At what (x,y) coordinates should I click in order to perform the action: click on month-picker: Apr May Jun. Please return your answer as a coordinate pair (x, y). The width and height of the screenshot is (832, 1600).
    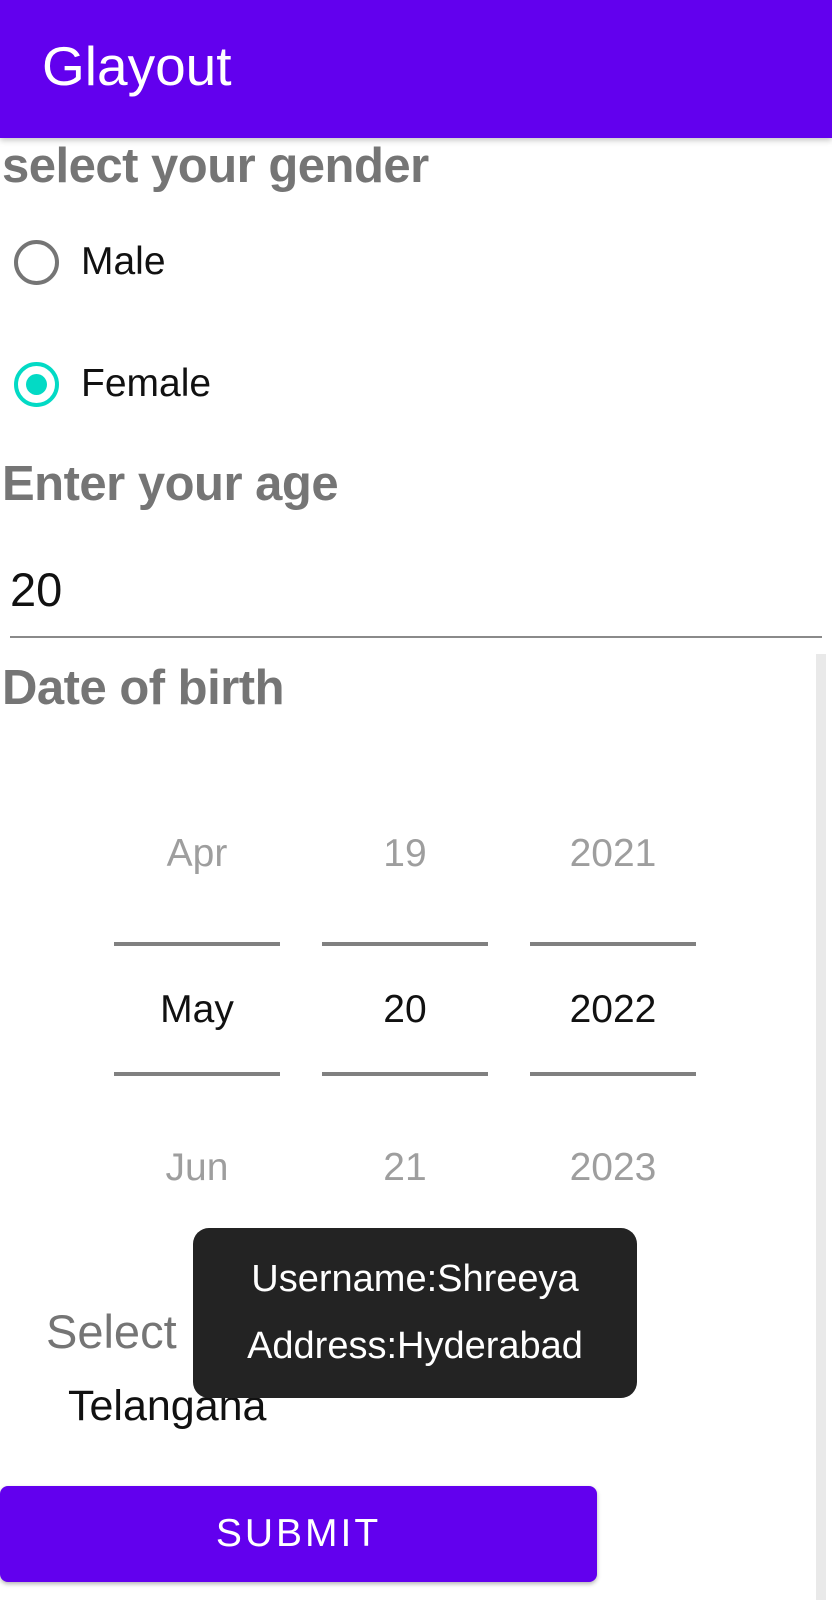
    Looking at the image, I should click on (197, 1000).